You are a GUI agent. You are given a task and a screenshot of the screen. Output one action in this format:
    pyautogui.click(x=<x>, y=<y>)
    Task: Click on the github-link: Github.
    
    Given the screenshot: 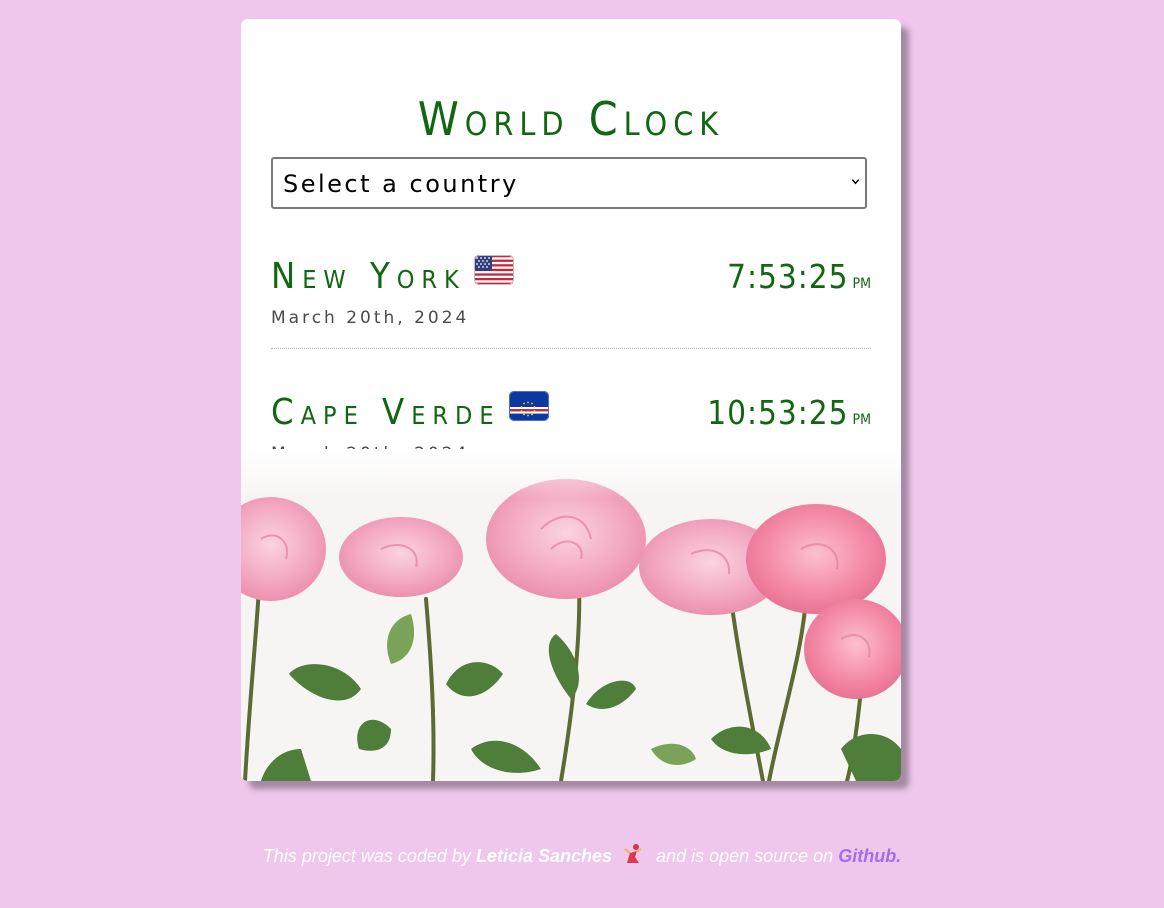 What is the action you would take?
    pyautogui.click(x=869, y=856)
    